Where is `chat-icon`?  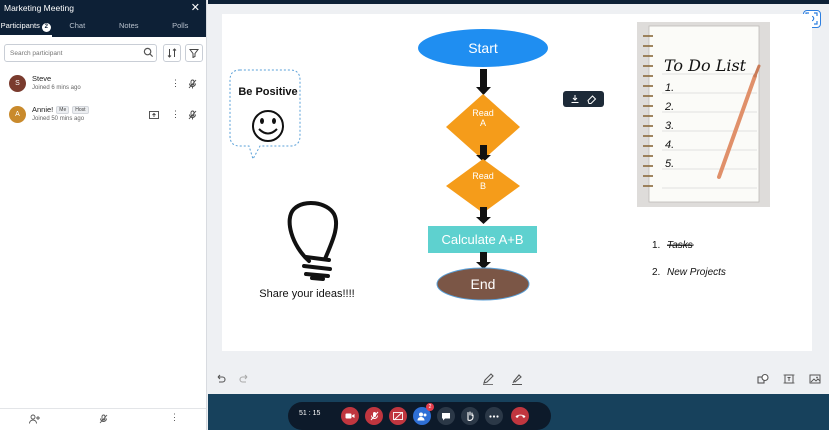 chat-icon is located at coordinates (446, 416).